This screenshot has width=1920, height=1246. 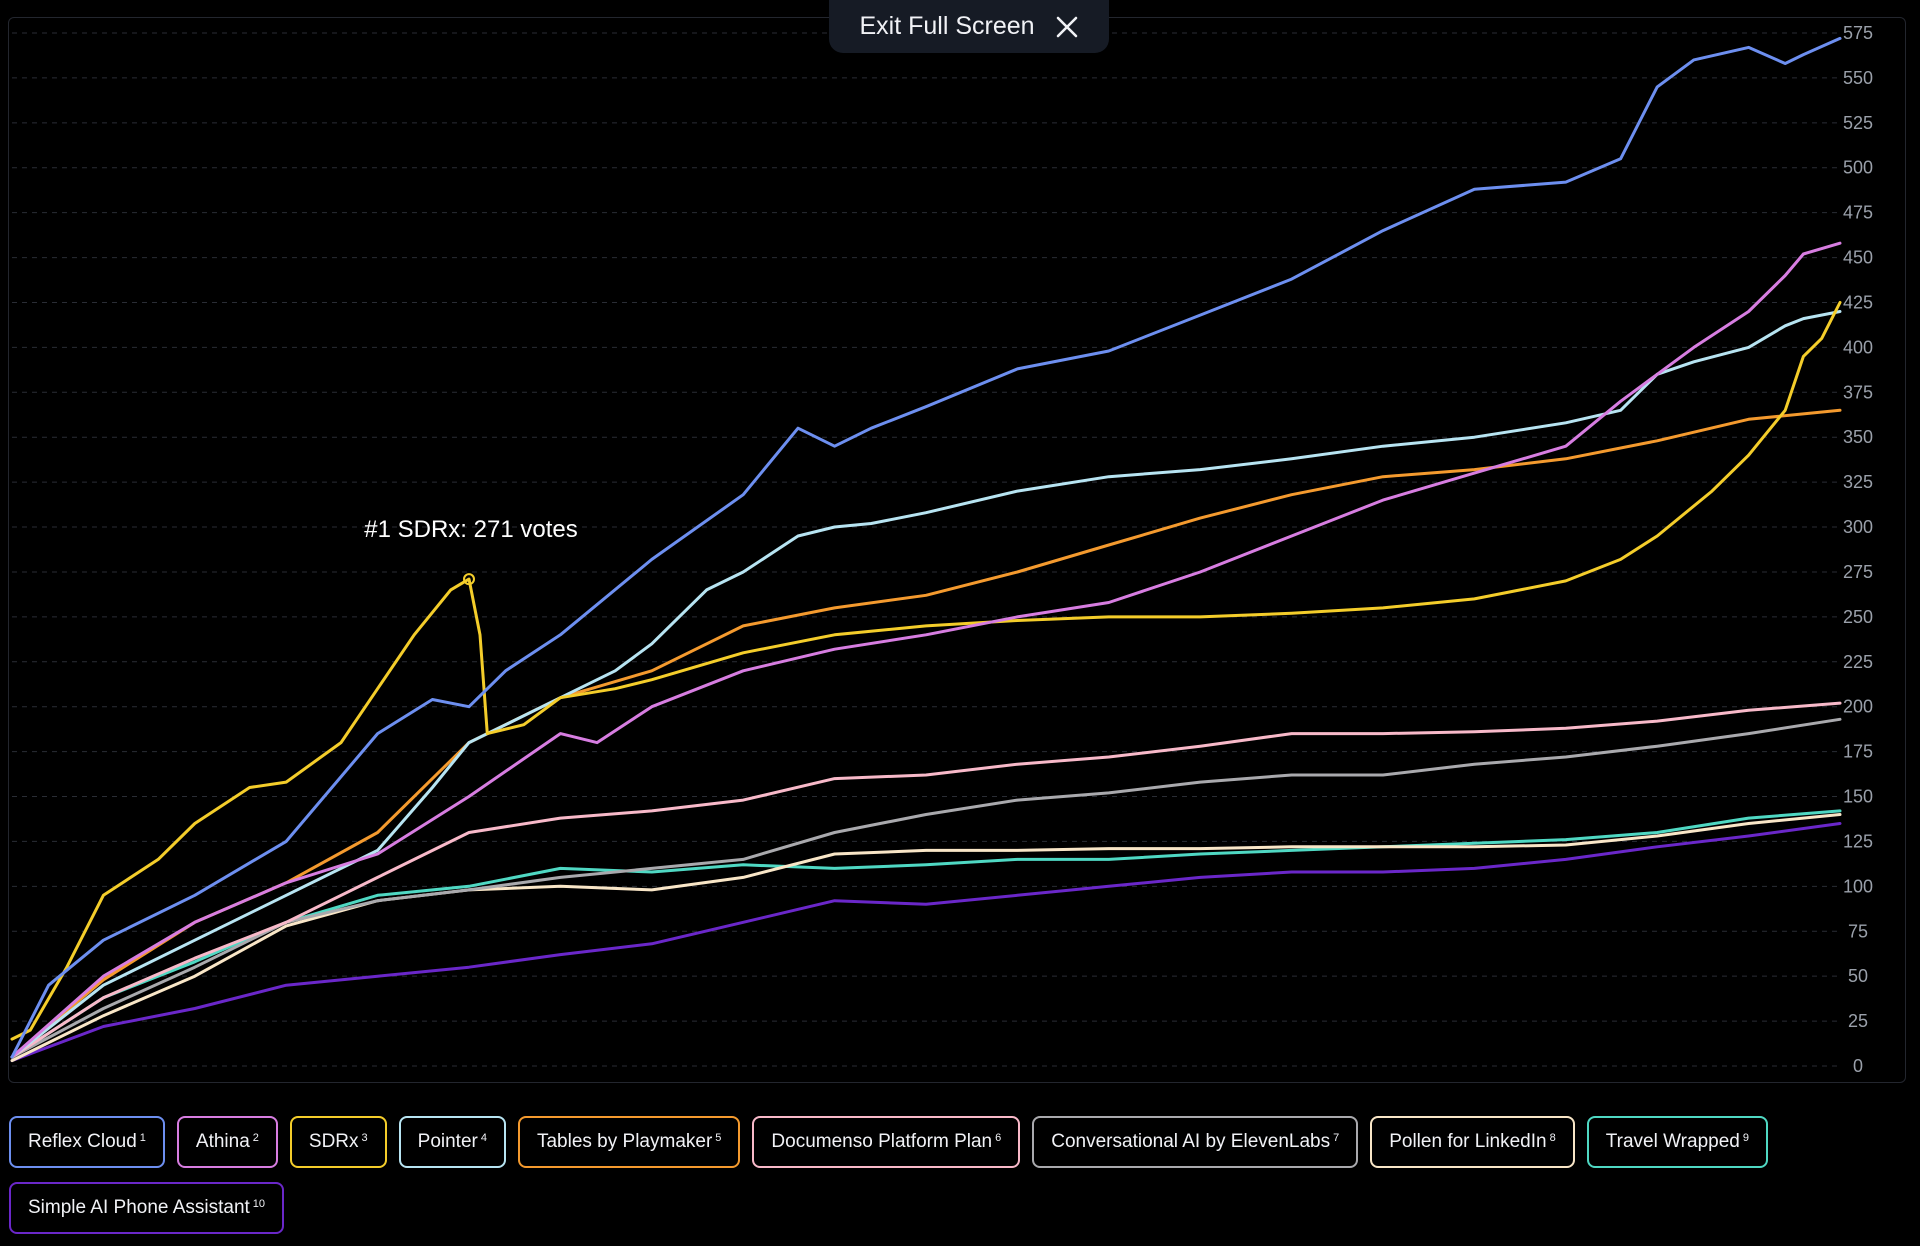 I want to click on legend-item-simple-ai-phone-assistant: Simple AI Phone Assistant 10, so click(x=147, y=1208).